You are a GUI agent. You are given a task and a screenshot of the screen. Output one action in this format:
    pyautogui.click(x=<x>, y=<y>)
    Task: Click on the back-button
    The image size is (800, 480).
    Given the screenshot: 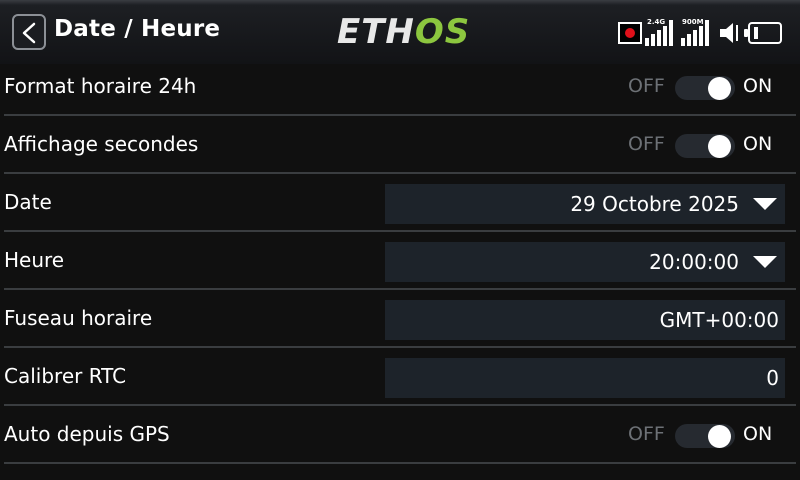 What is the action you would take?
    pyautogui.click(x=29, y=32)
    